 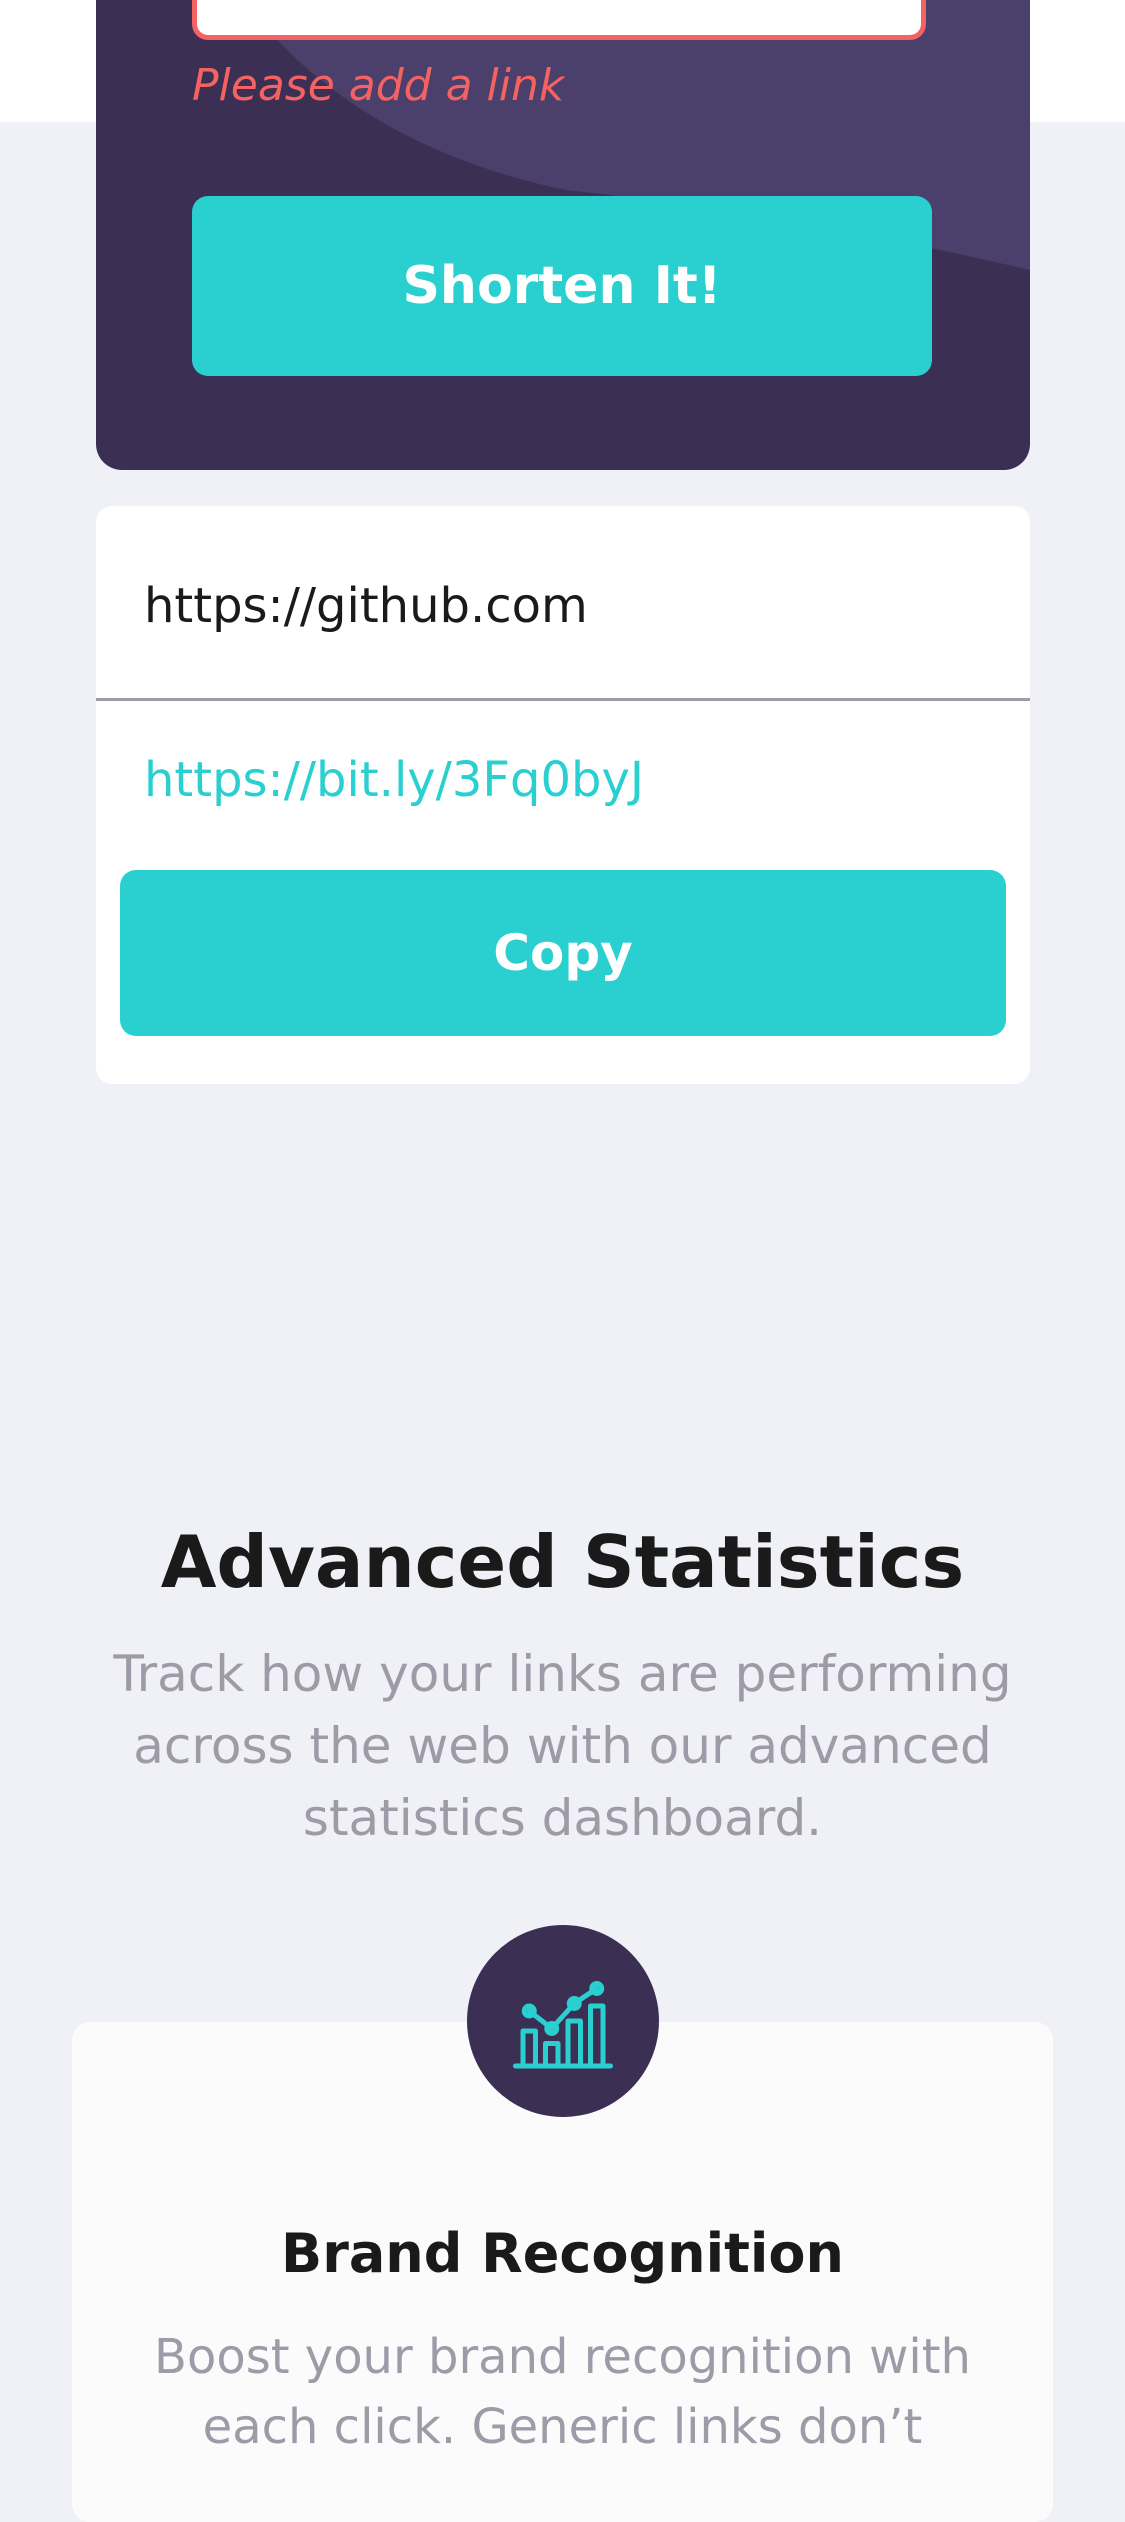 I want to click on feature-title: Brand Recognition, so click(x=562, y=2253).